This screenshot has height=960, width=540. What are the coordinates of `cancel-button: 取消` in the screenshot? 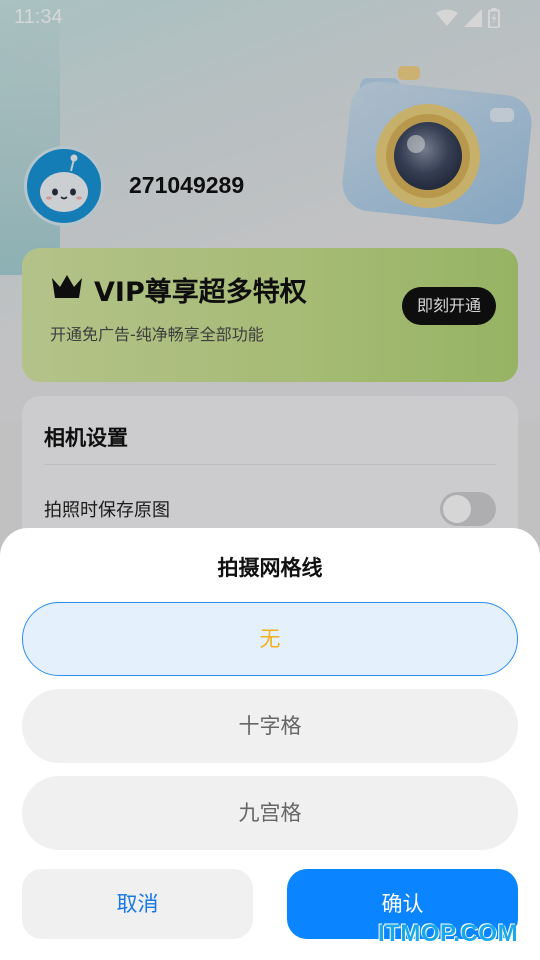 It's located at (137, 904).